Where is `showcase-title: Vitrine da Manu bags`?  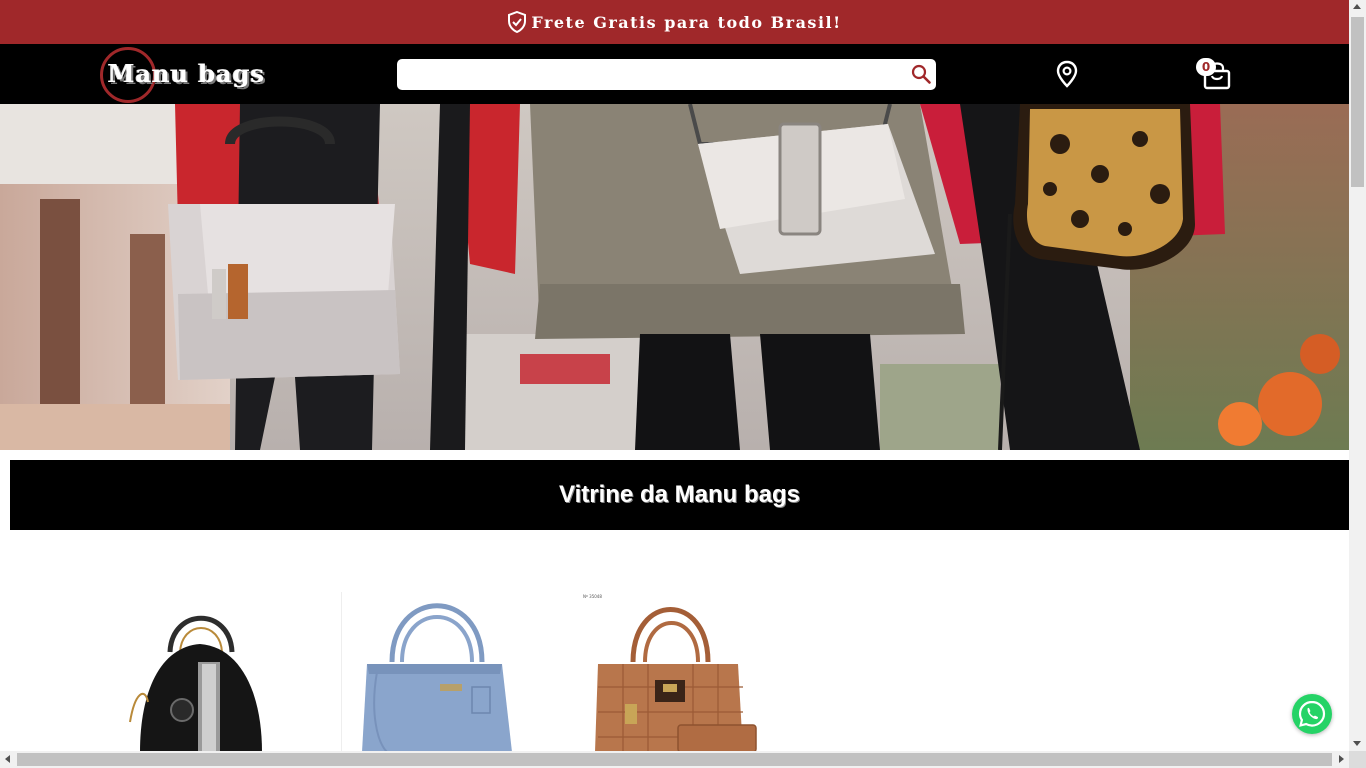 showcase-title: Vitrine da Manu bags is located at coordinates (679, 494).